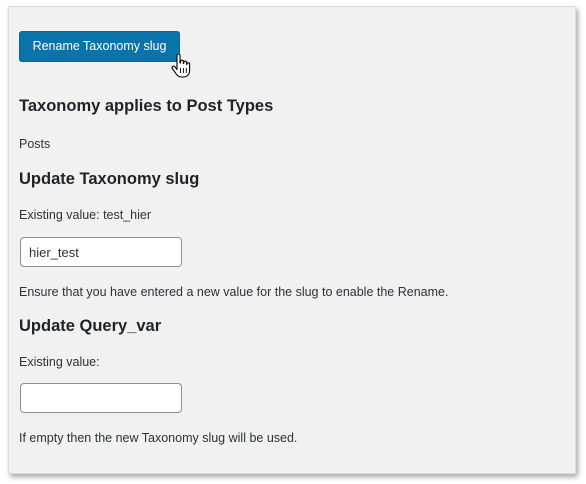  Describe the element at coordinates (109, 179) in the screenshot. I see `update-slug-heading: Update Taxonomy slug` at that location.